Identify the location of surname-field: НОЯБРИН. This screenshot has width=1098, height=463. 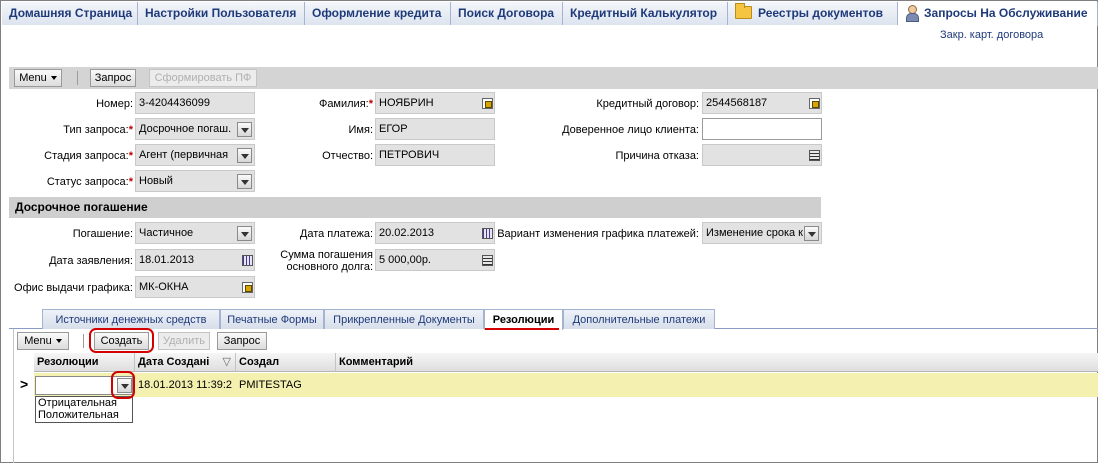
(435, 103).